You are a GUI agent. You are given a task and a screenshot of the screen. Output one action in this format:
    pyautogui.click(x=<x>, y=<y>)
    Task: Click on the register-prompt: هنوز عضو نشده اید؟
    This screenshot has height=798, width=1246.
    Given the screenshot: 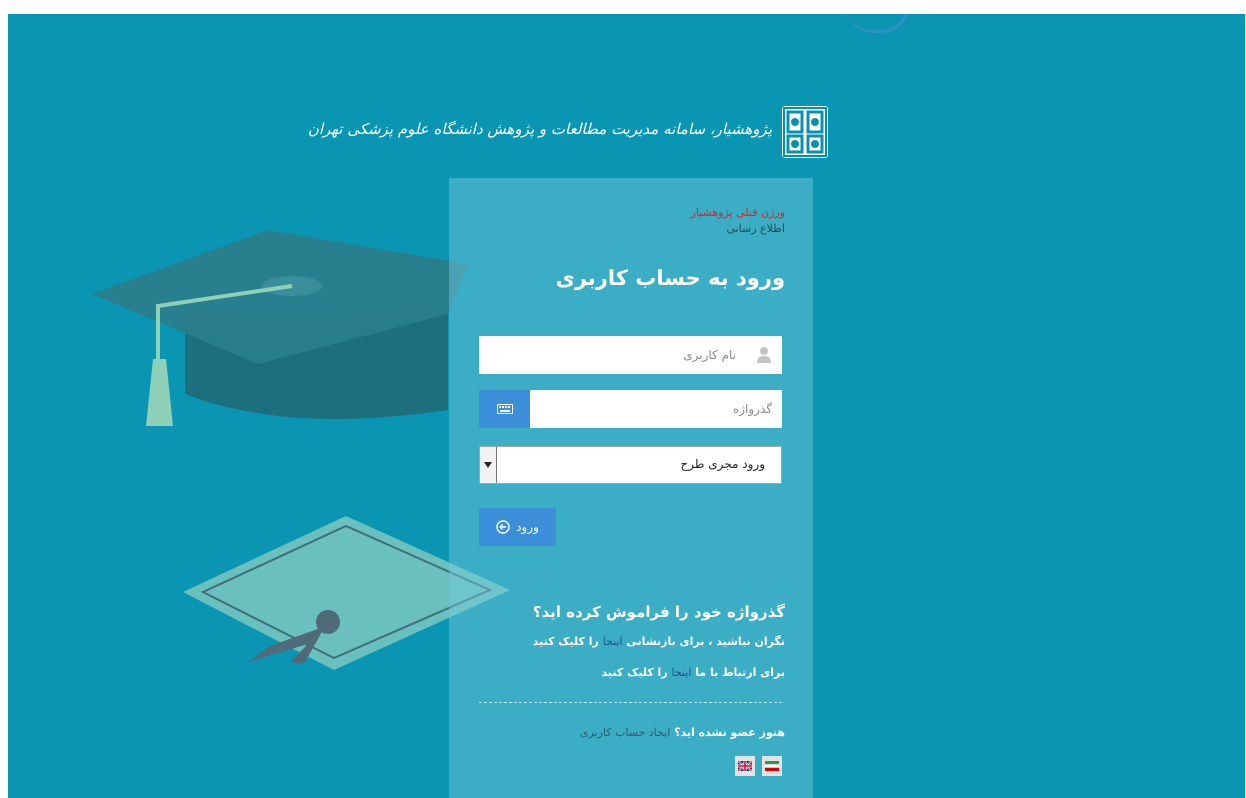 What is the action you would take?
    pyautogui.click(x=727, y=732)
    